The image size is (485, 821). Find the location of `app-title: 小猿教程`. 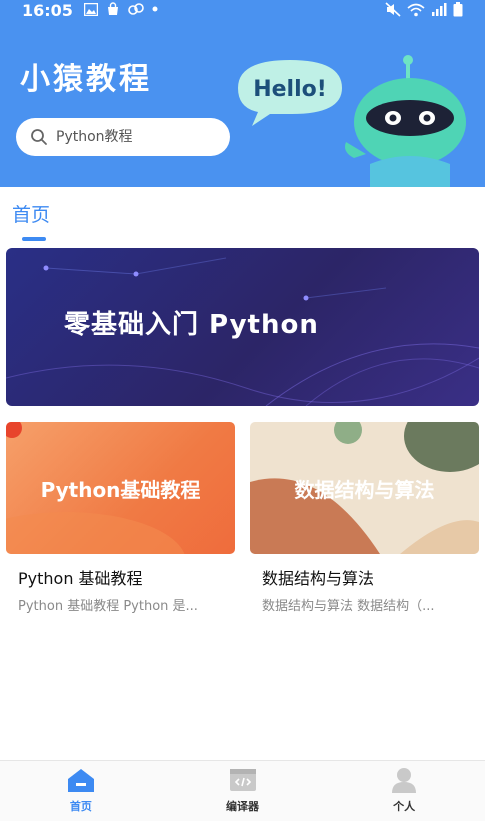

app-title: 小猿教程 is located at coordinates (86, 79).